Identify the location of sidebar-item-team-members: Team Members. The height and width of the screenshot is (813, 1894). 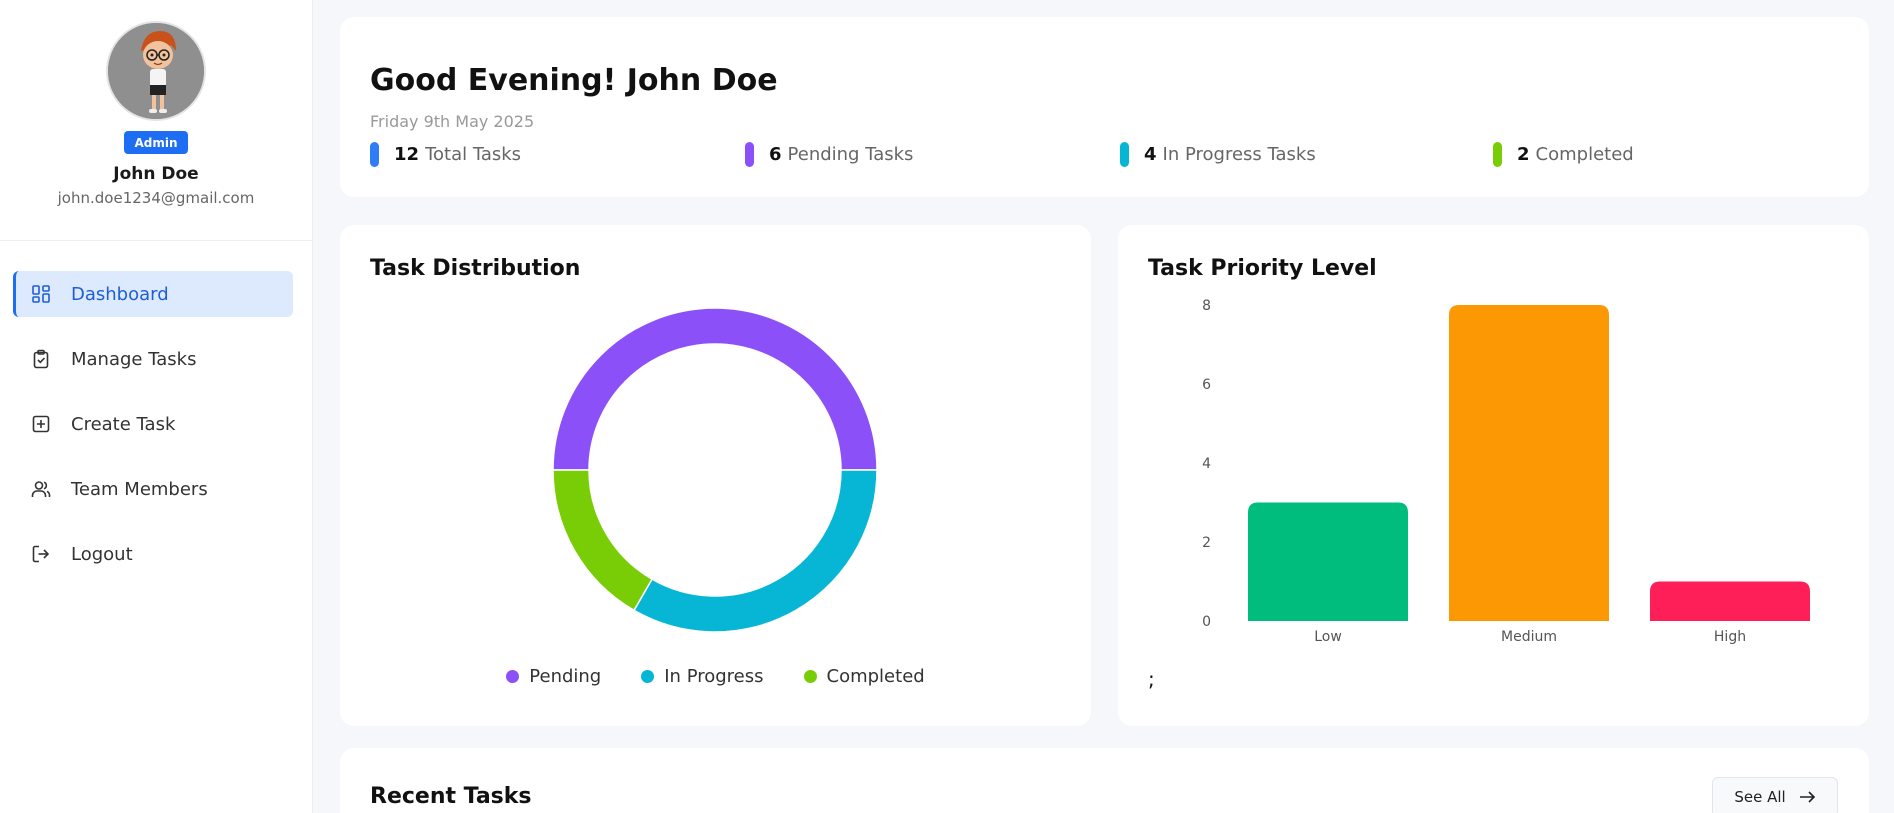
(153, 489).